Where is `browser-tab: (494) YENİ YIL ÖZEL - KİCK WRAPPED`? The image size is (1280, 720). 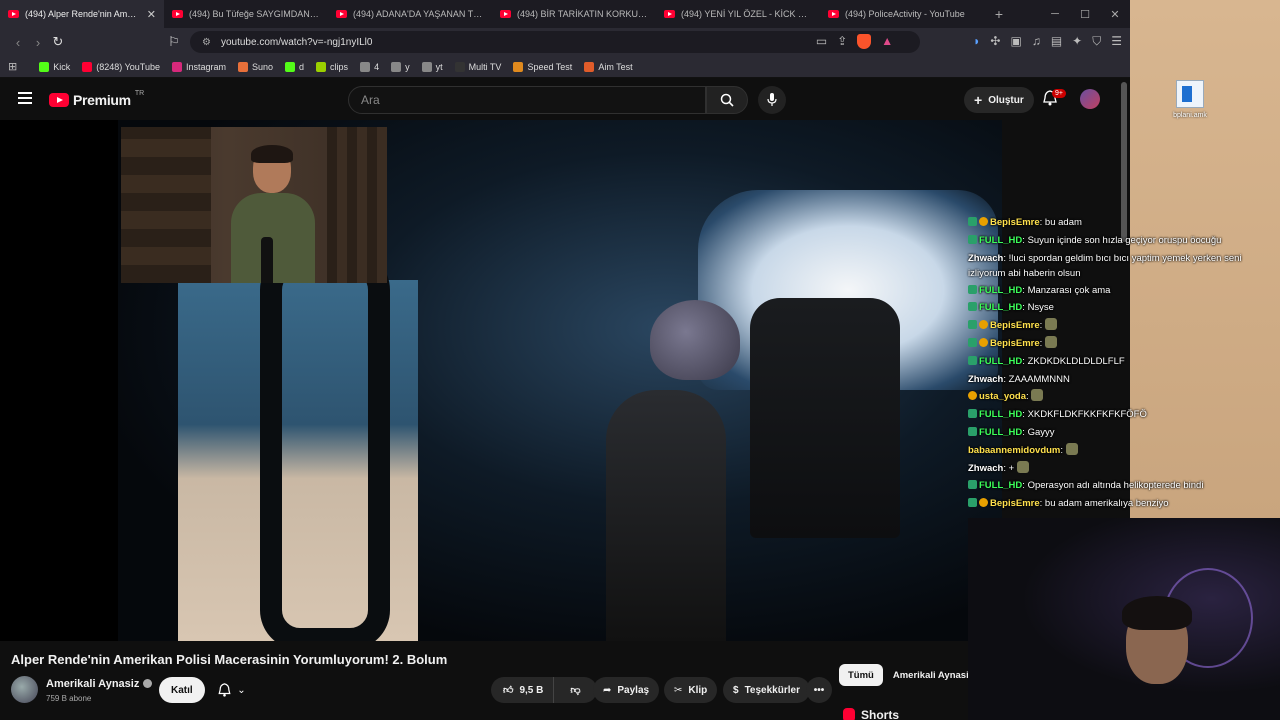
browser-tab: (494) YENİ YIL ÖZEL - KİCK WRAPPED is located at coordinates (738, 14).